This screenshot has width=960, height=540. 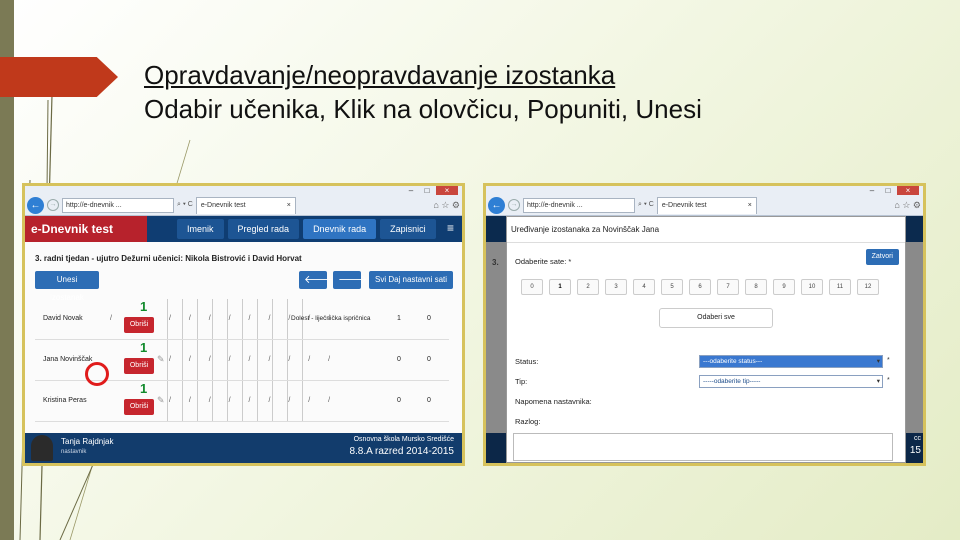 What do you see at coordinates (784, 287) in the screenshot?
I see `period-button: 9` at bounding box center [784, 287].